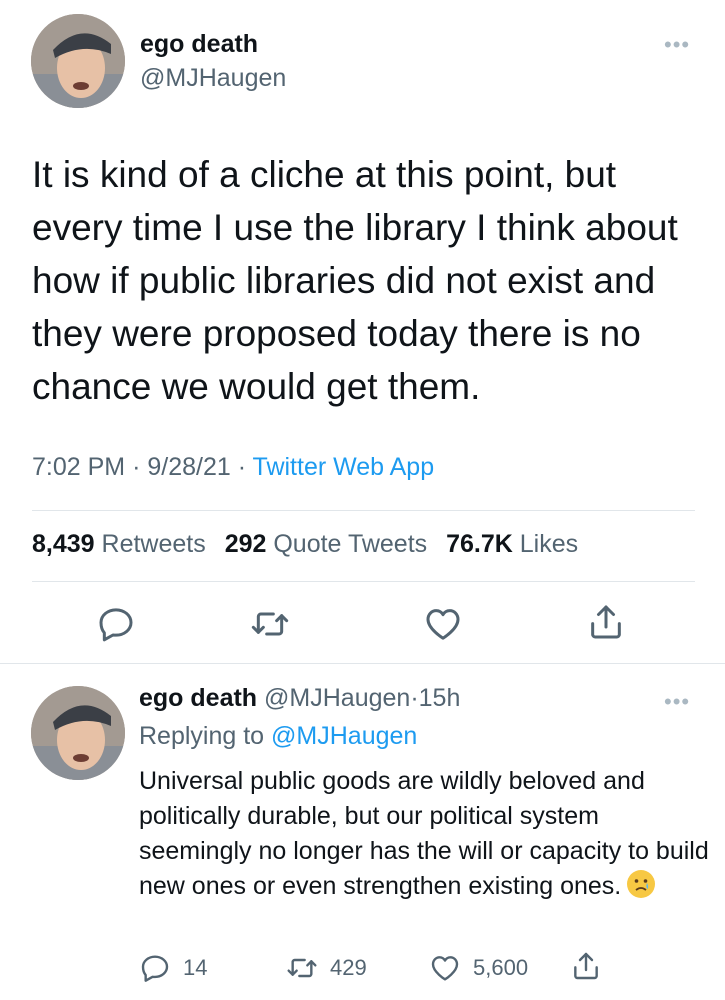  Describe the element at coordinates (440, 698) in the screenshot. I see `tweet-age: 15h` at that location.